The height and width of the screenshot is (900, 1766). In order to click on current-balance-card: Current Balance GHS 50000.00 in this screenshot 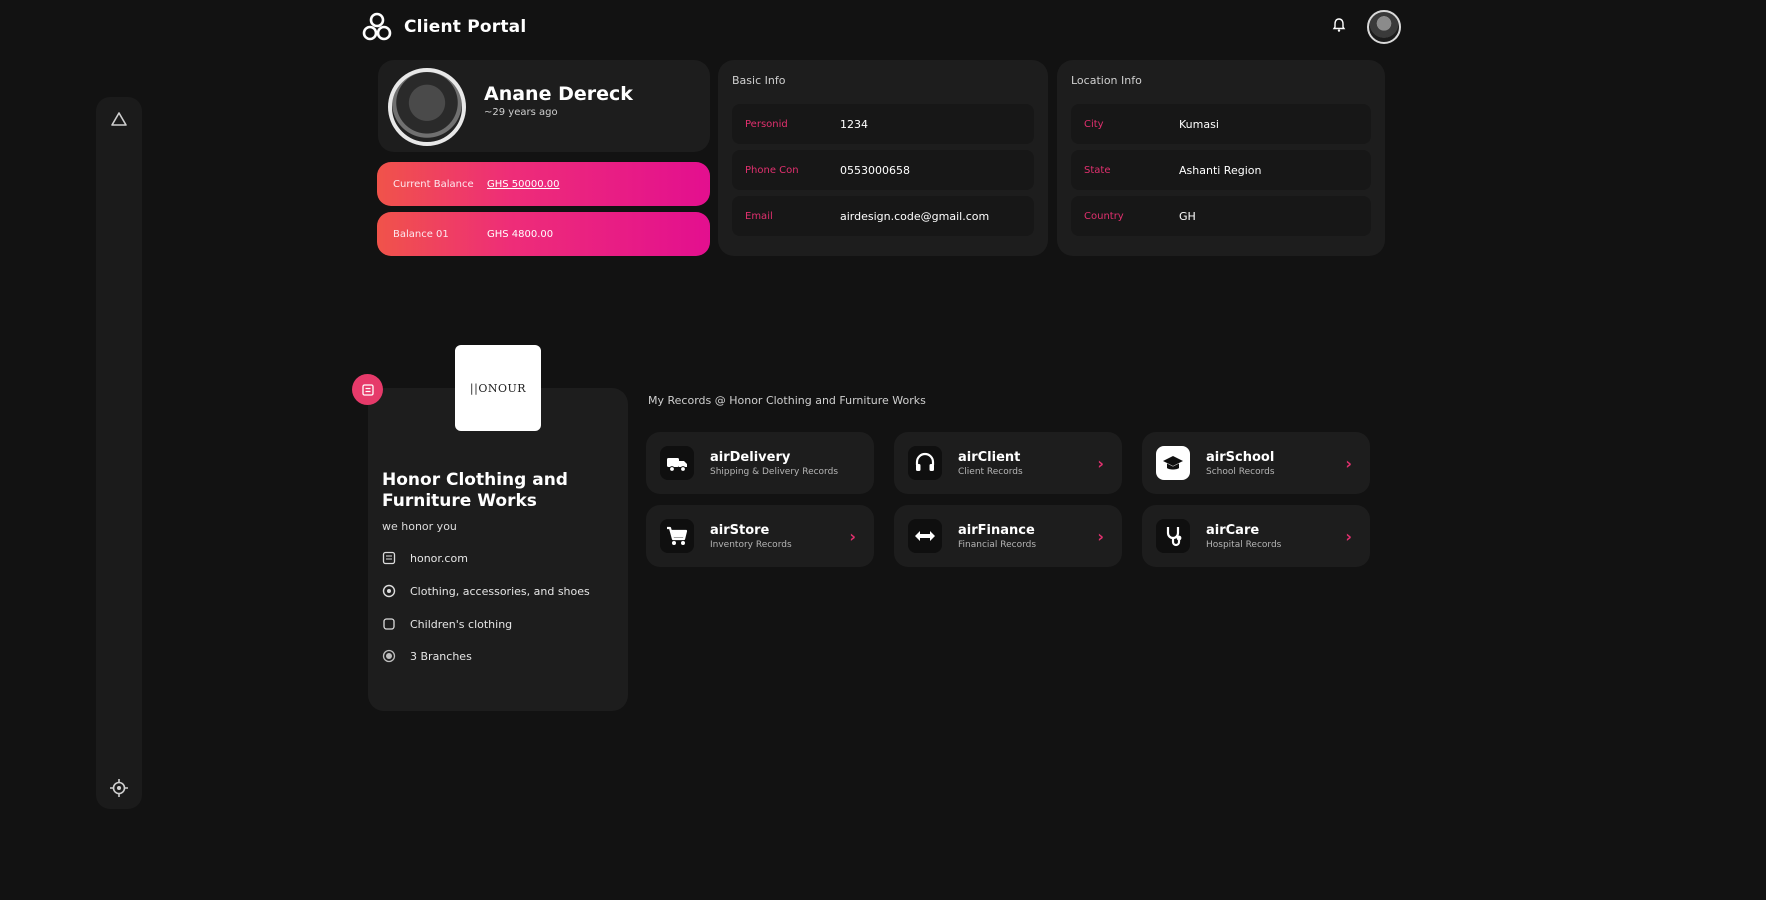, I will do `click(543, 184)`.